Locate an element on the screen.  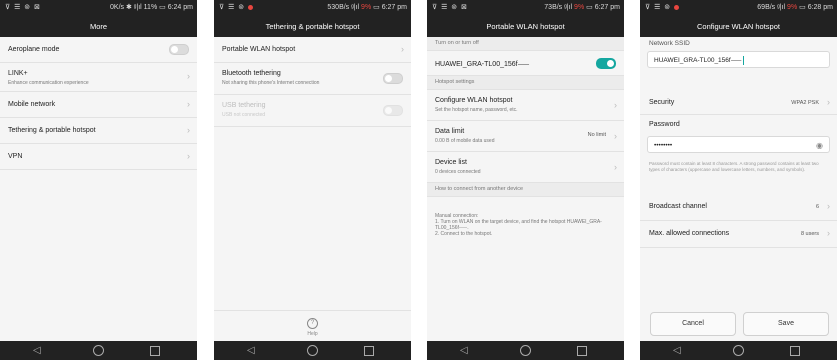
device-list-sub: 0 devices connected is located at coordinates (458, 172).